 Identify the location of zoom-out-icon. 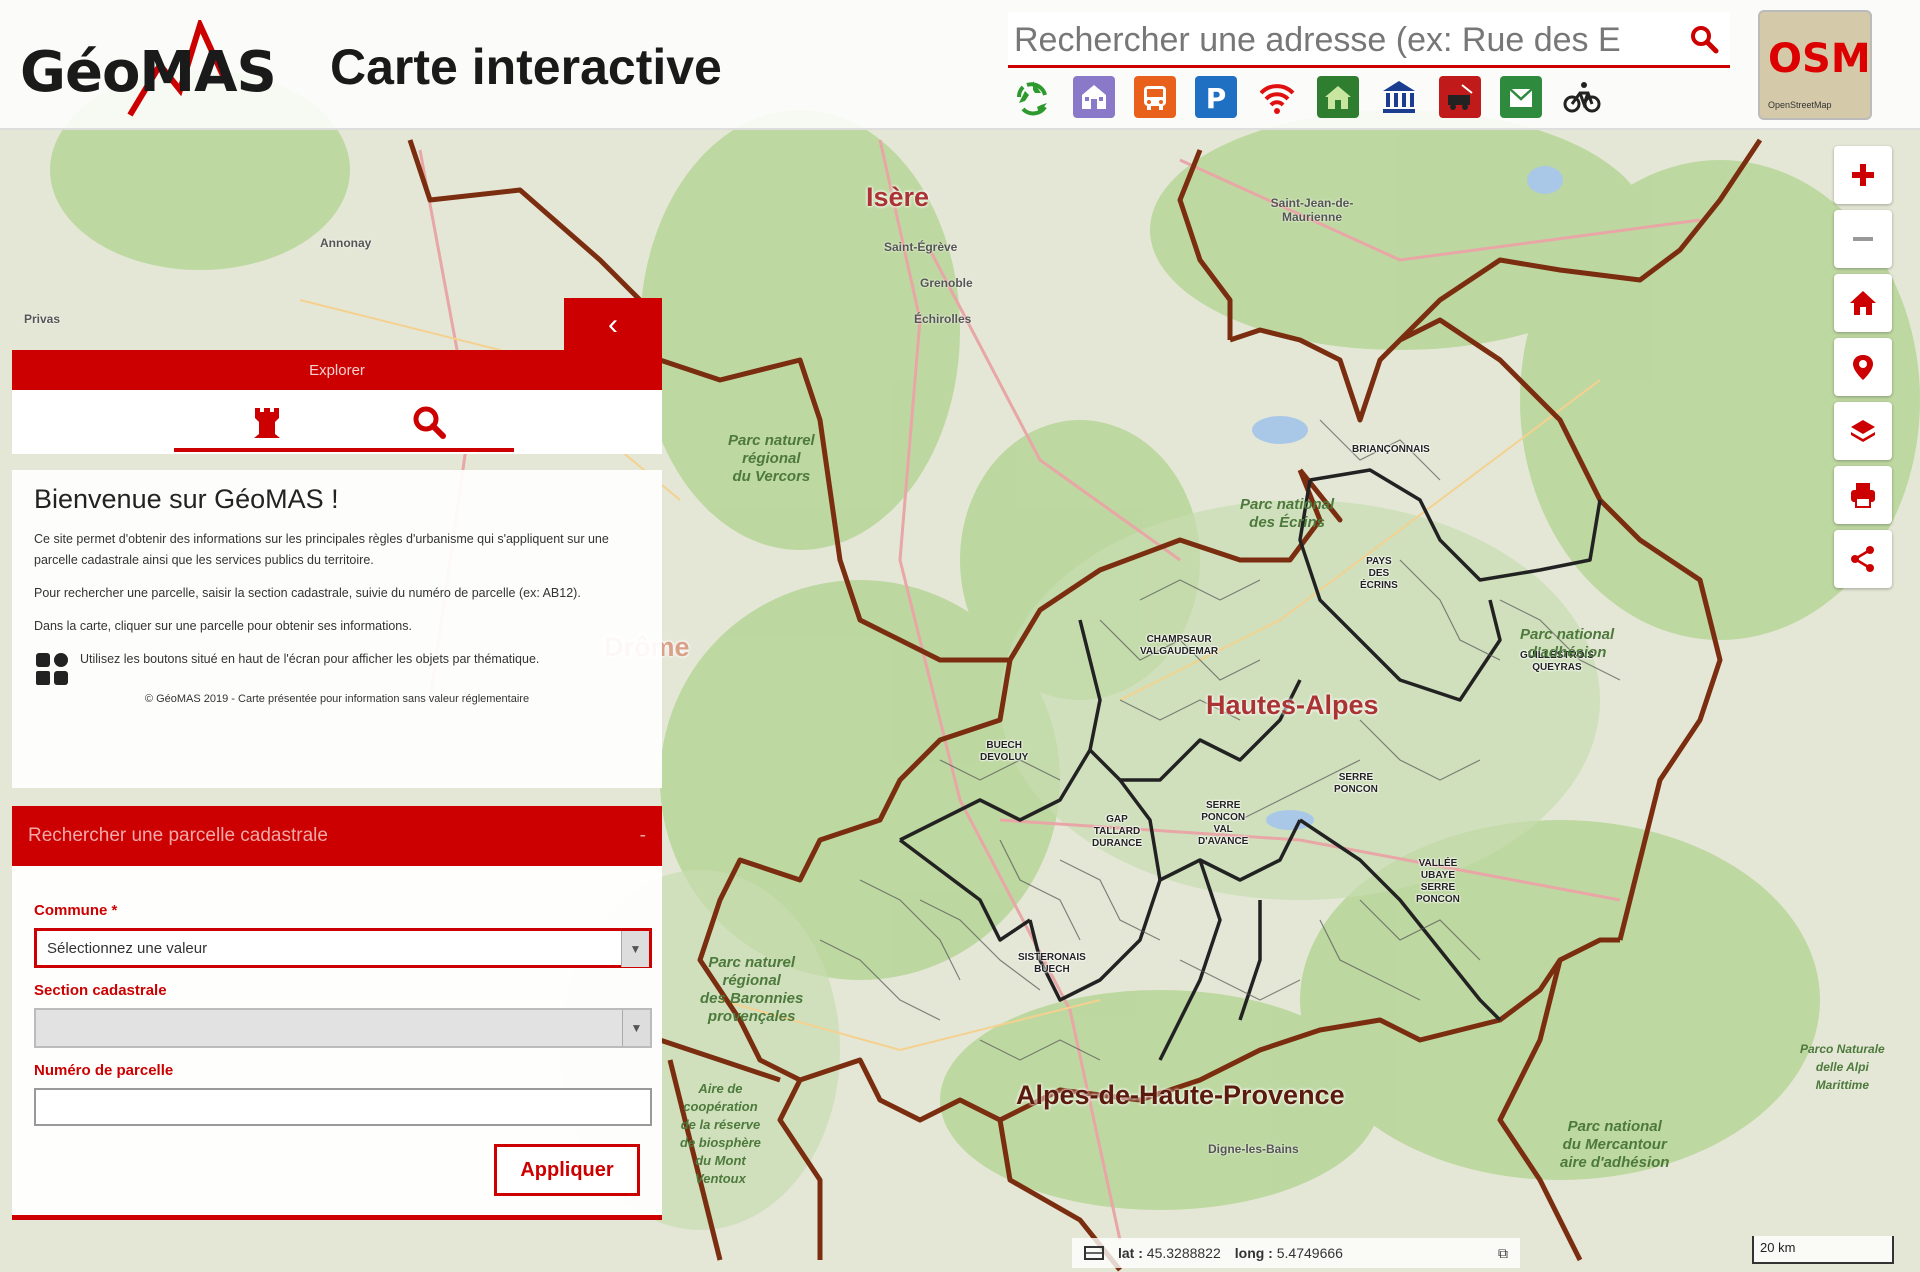
(1863, 239).